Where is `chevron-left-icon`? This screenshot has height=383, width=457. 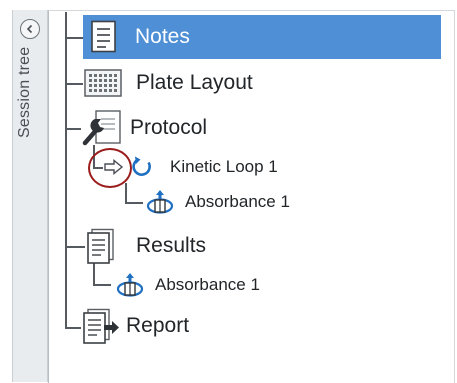
chevron-left-icon is located at coordinates (30, 29).